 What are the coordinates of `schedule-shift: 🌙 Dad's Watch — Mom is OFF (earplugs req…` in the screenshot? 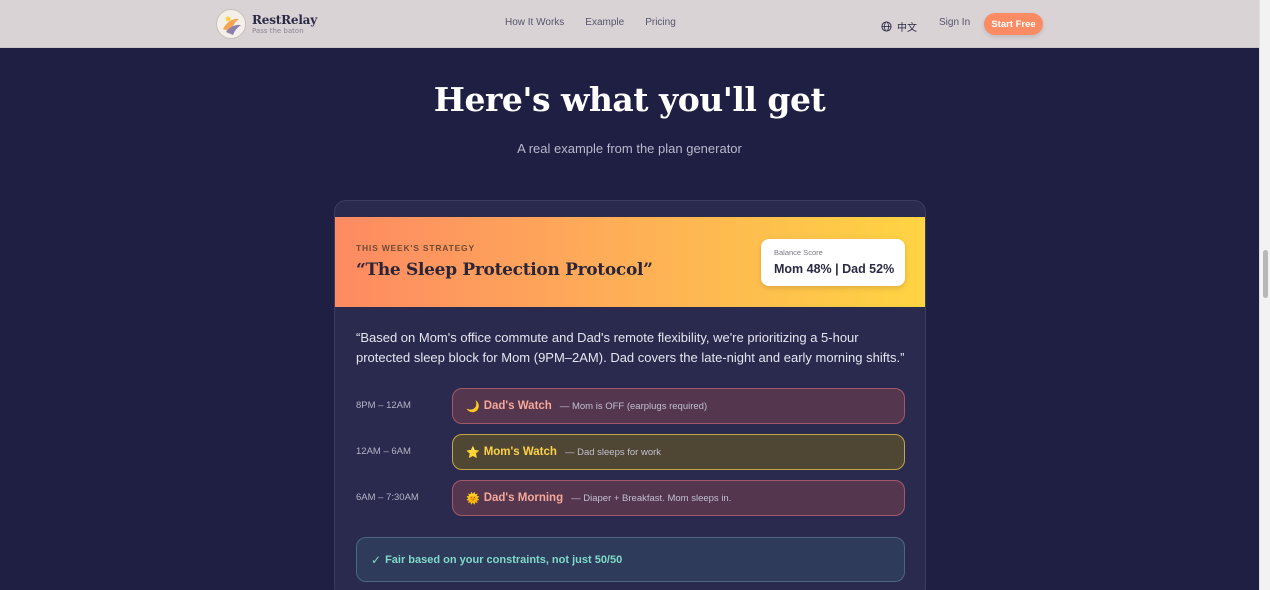 It's located at (678, 406).